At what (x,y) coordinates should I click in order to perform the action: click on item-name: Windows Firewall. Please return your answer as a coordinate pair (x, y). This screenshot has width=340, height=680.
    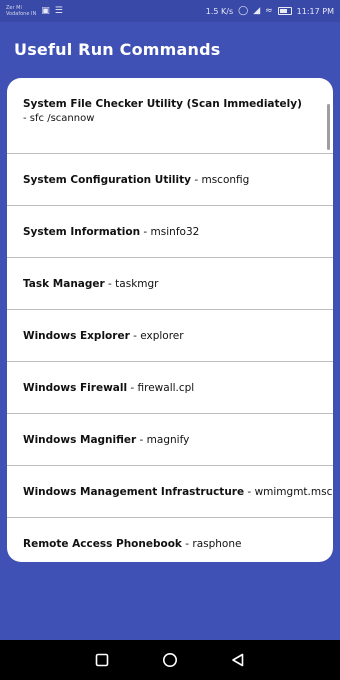
    Looking at the image, I should click on (75, 387).